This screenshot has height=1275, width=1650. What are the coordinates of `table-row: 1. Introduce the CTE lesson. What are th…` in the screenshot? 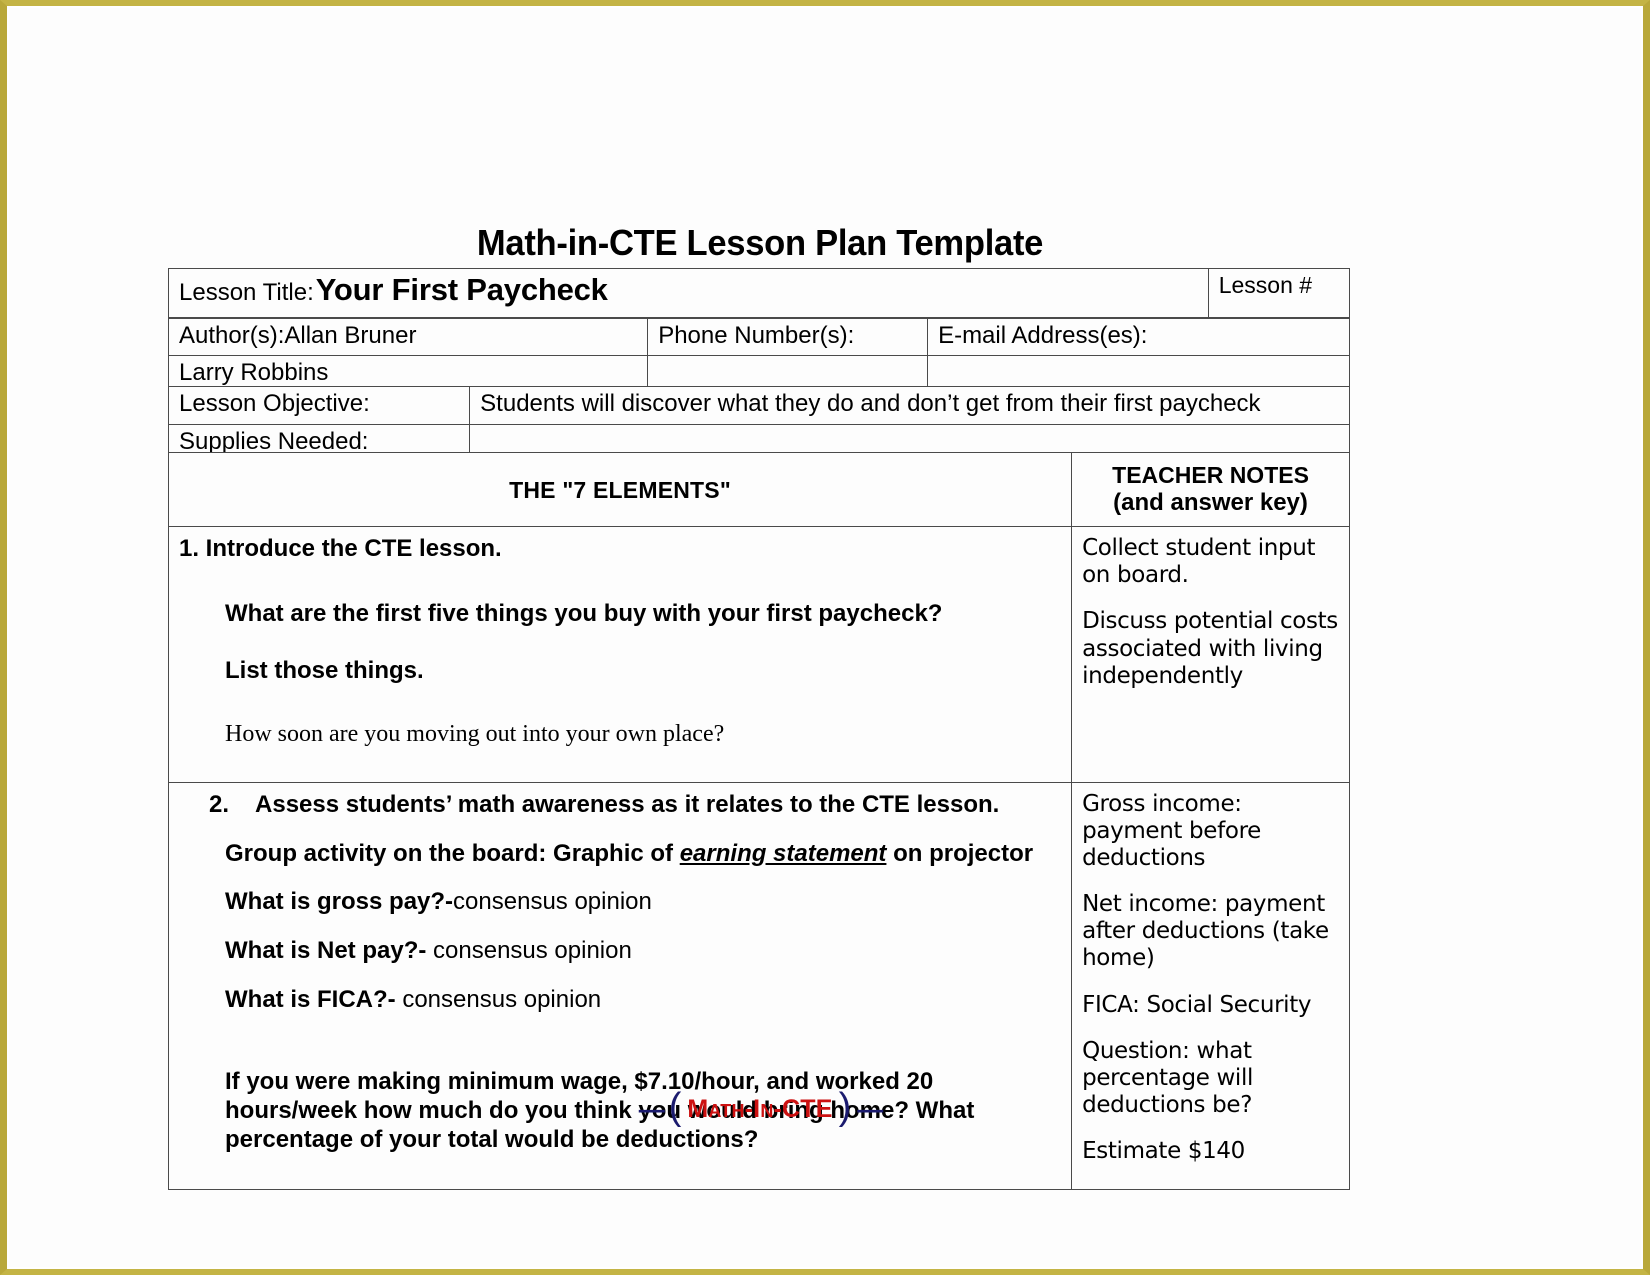 It's located at (758, 654).